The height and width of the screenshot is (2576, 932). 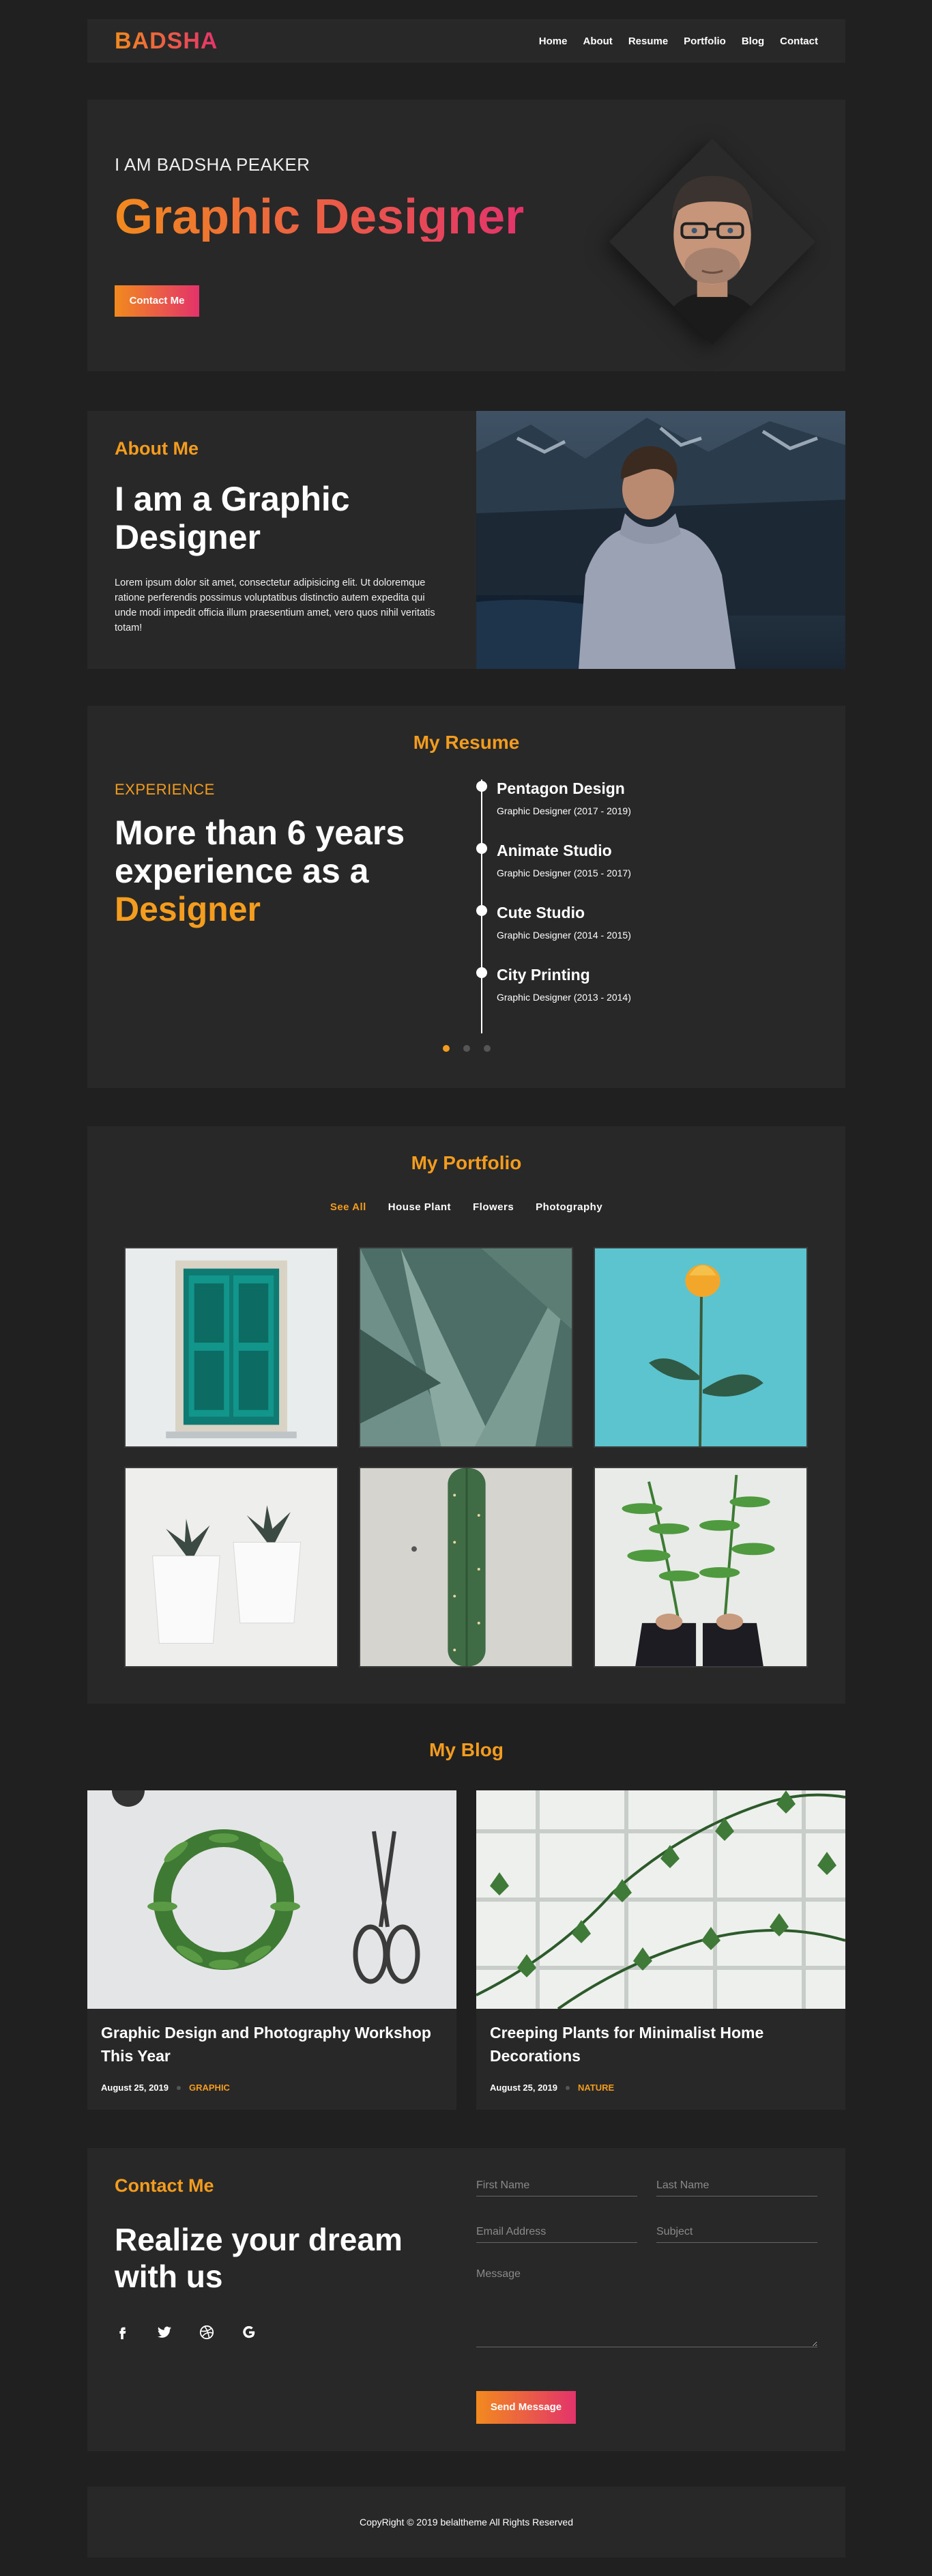 What do you see at coordinates (320, 217) in the screenshot?
I see `hero-title: Graphic Designer` at bounding box center [320, 217].